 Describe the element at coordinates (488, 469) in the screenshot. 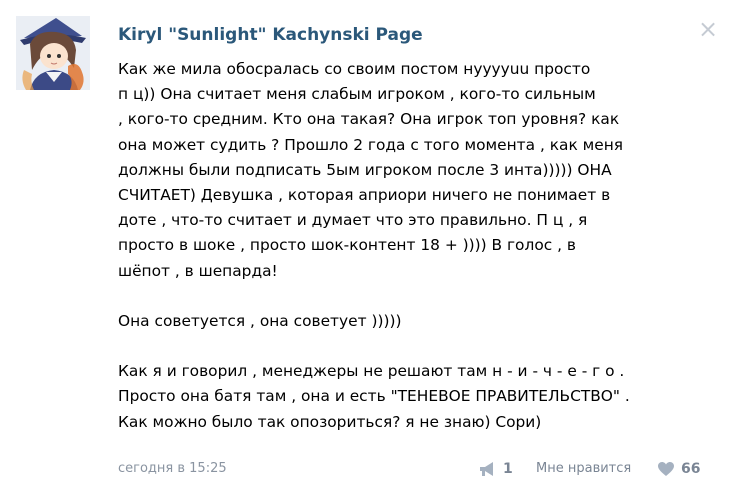

I see `megaphone-icon` at that location.